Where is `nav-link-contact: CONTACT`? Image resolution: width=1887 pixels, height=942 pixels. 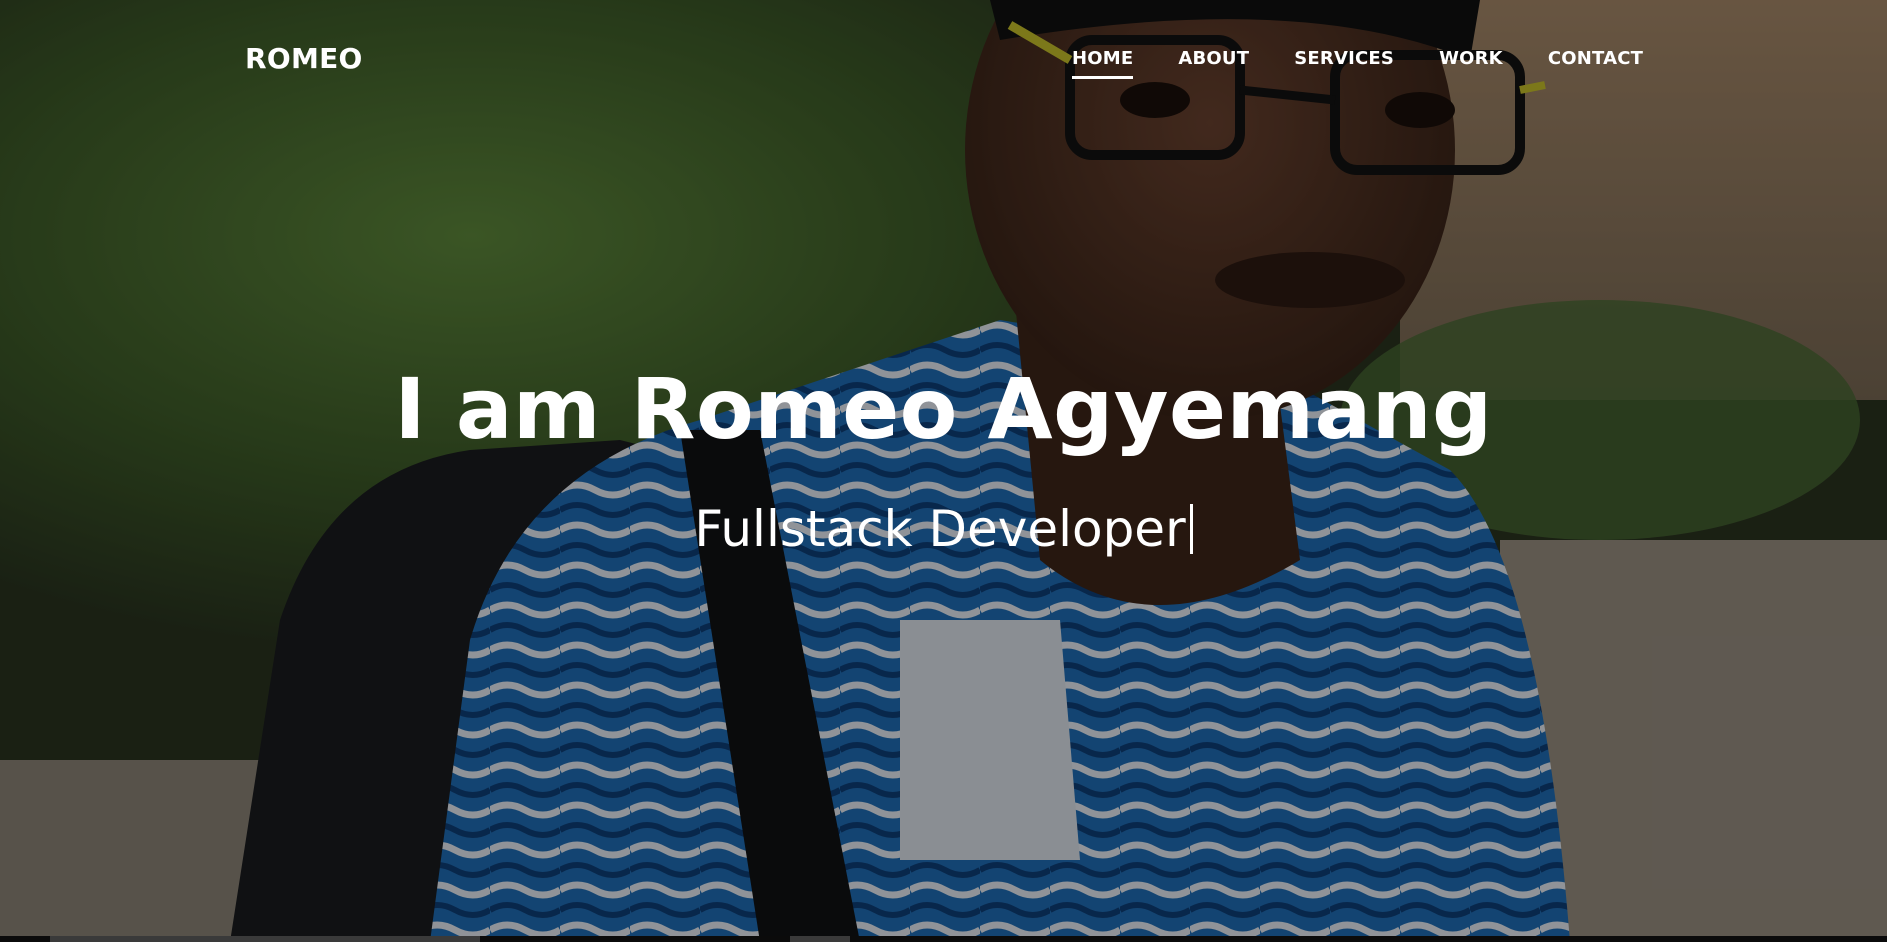
nav-link-contact: CONTACT is located at coordinates (1595, 63).